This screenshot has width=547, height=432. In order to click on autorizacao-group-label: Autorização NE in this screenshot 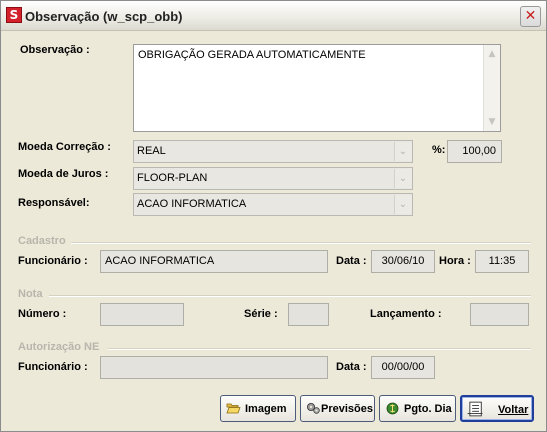, I will do `click(59, 347)`.